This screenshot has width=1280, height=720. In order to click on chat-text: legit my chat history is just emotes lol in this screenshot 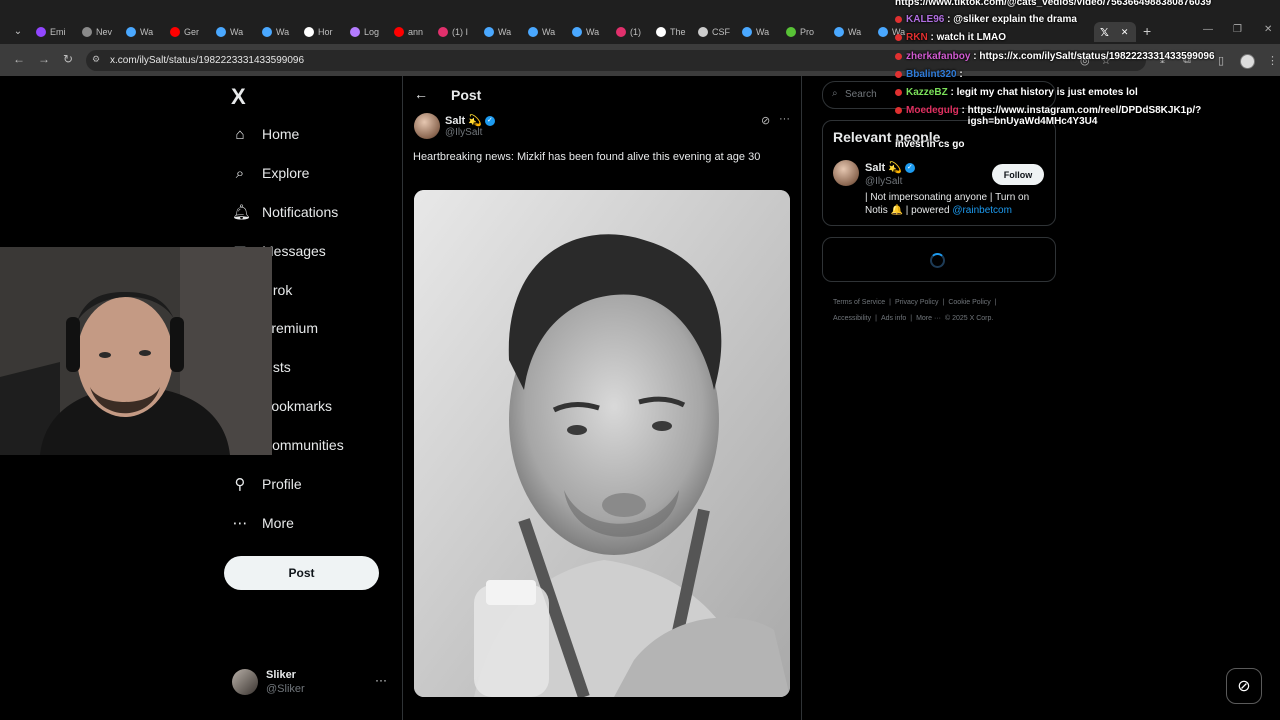, I will do `click(1047, 92)`.